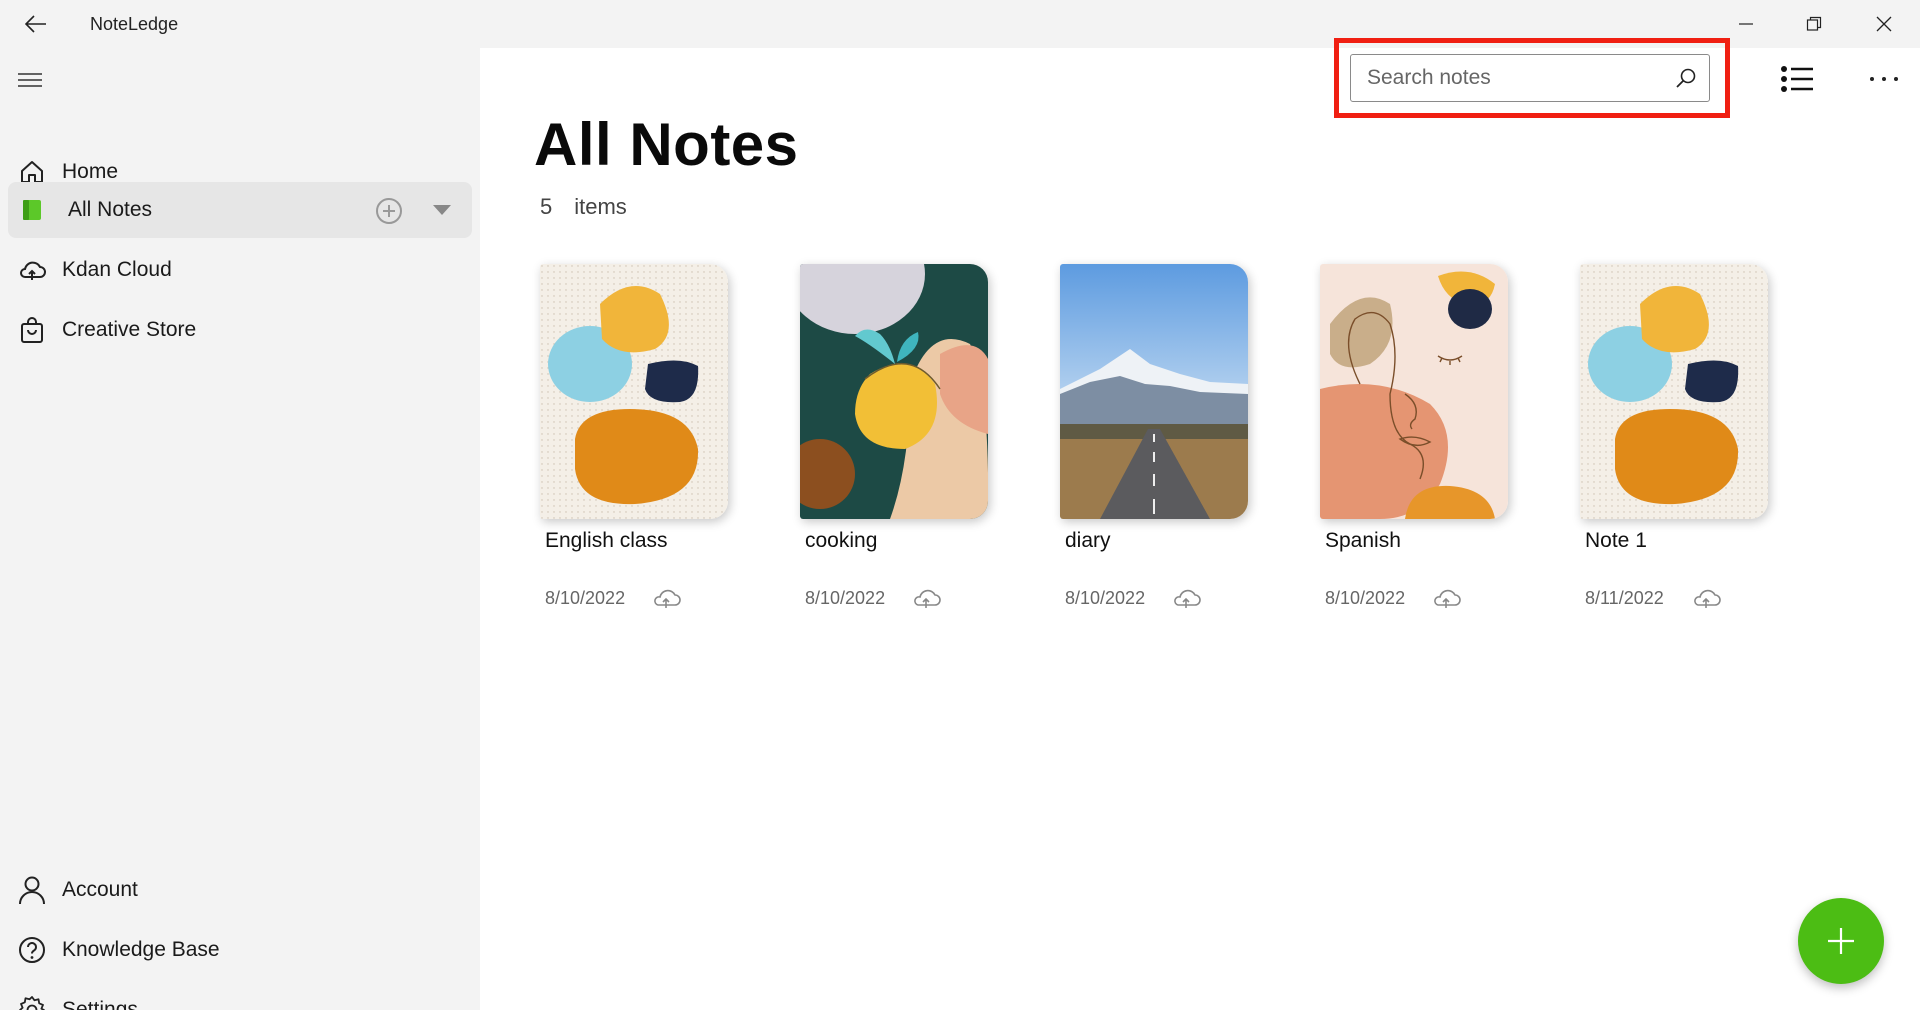 The image size is (1920, 1010). I want to click on close-icon, so click(1884, 24).